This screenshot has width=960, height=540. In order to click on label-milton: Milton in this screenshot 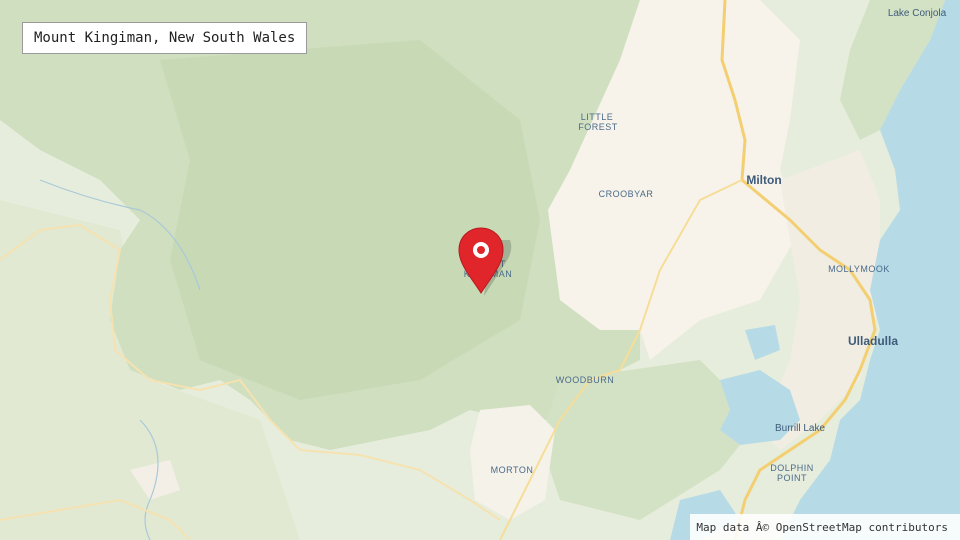, I will do `click(763, 180)`.